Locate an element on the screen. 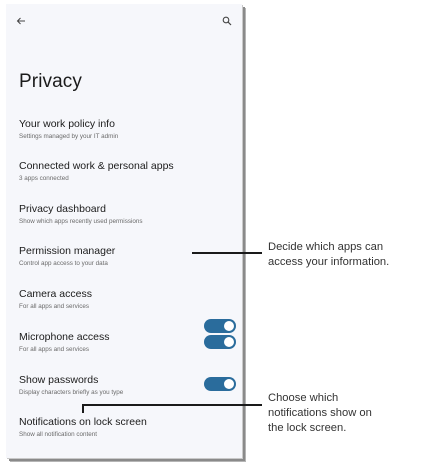  arrow-left-icon is located at coordinates (20, 21).